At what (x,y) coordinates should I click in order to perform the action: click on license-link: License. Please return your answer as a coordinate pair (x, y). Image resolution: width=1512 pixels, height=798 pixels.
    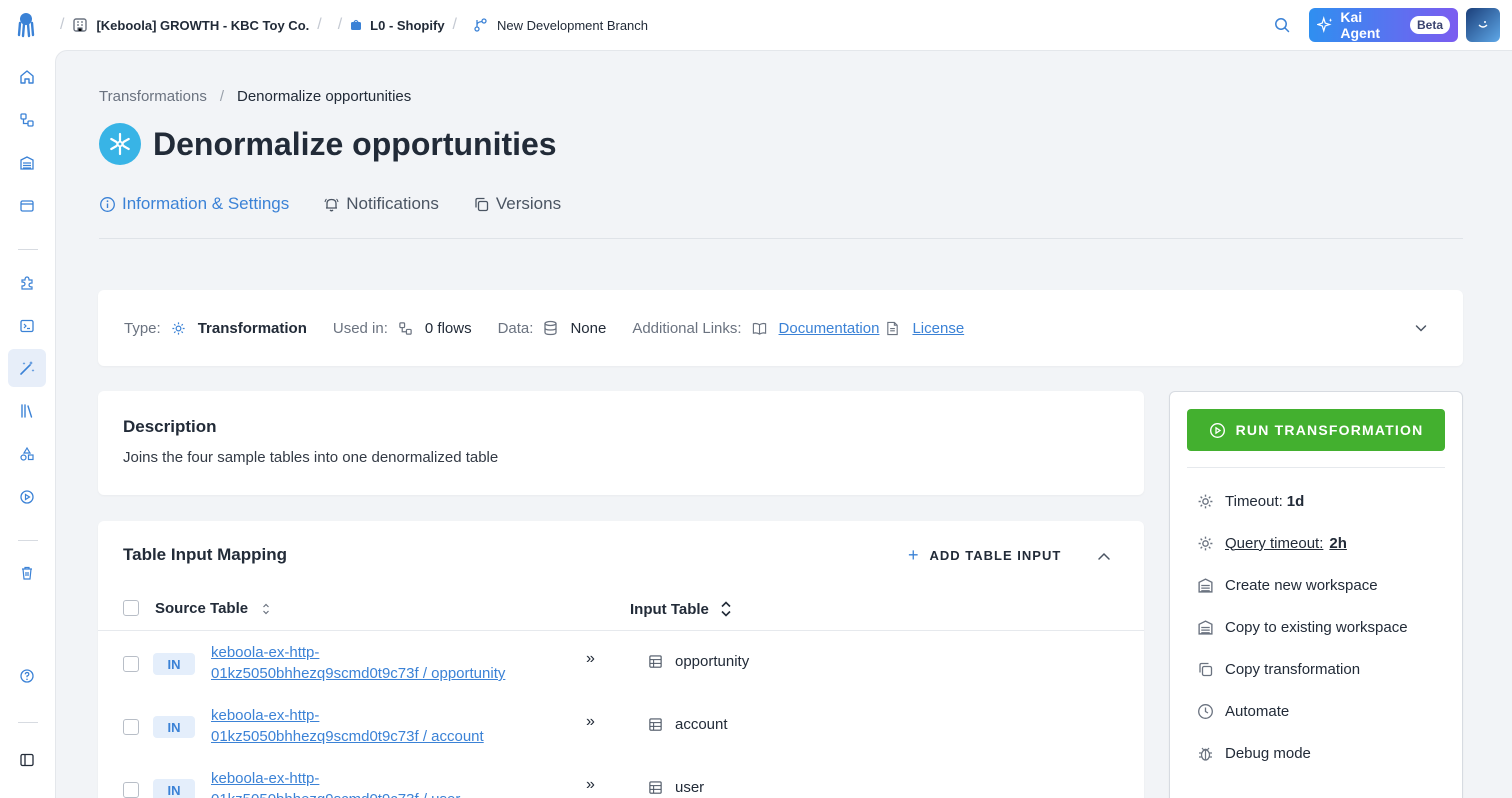
    Looking at the image, I should click on (938, 328).